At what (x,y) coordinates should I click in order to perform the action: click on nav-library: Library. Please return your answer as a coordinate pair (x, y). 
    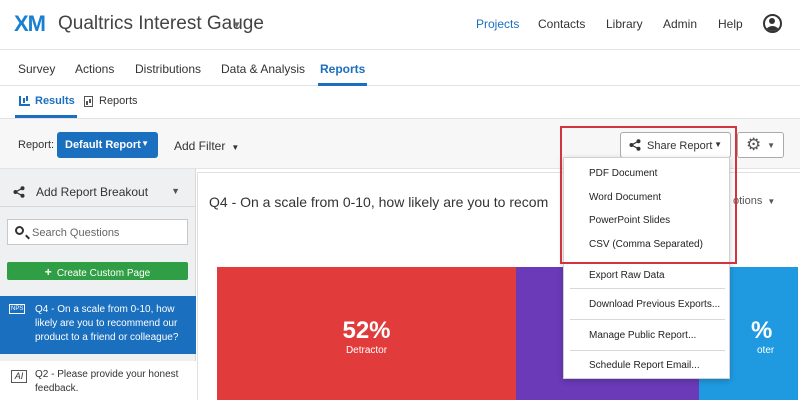
    Looking at the image, I should click on (624, 24).